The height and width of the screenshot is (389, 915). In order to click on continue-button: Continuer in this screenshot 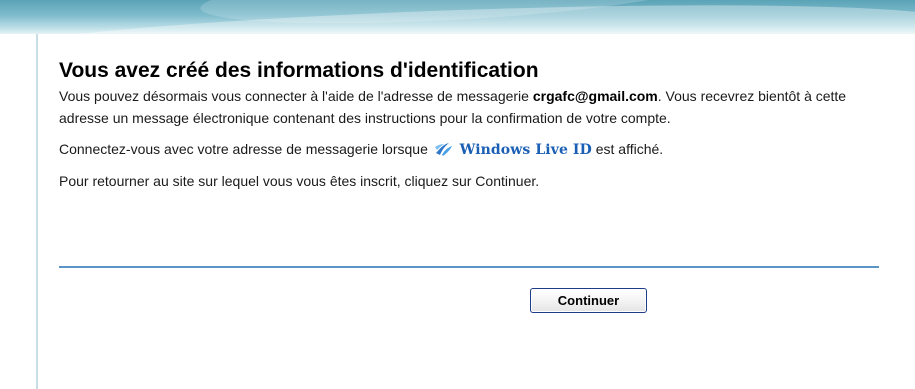, I will do `click(588, 300)`.